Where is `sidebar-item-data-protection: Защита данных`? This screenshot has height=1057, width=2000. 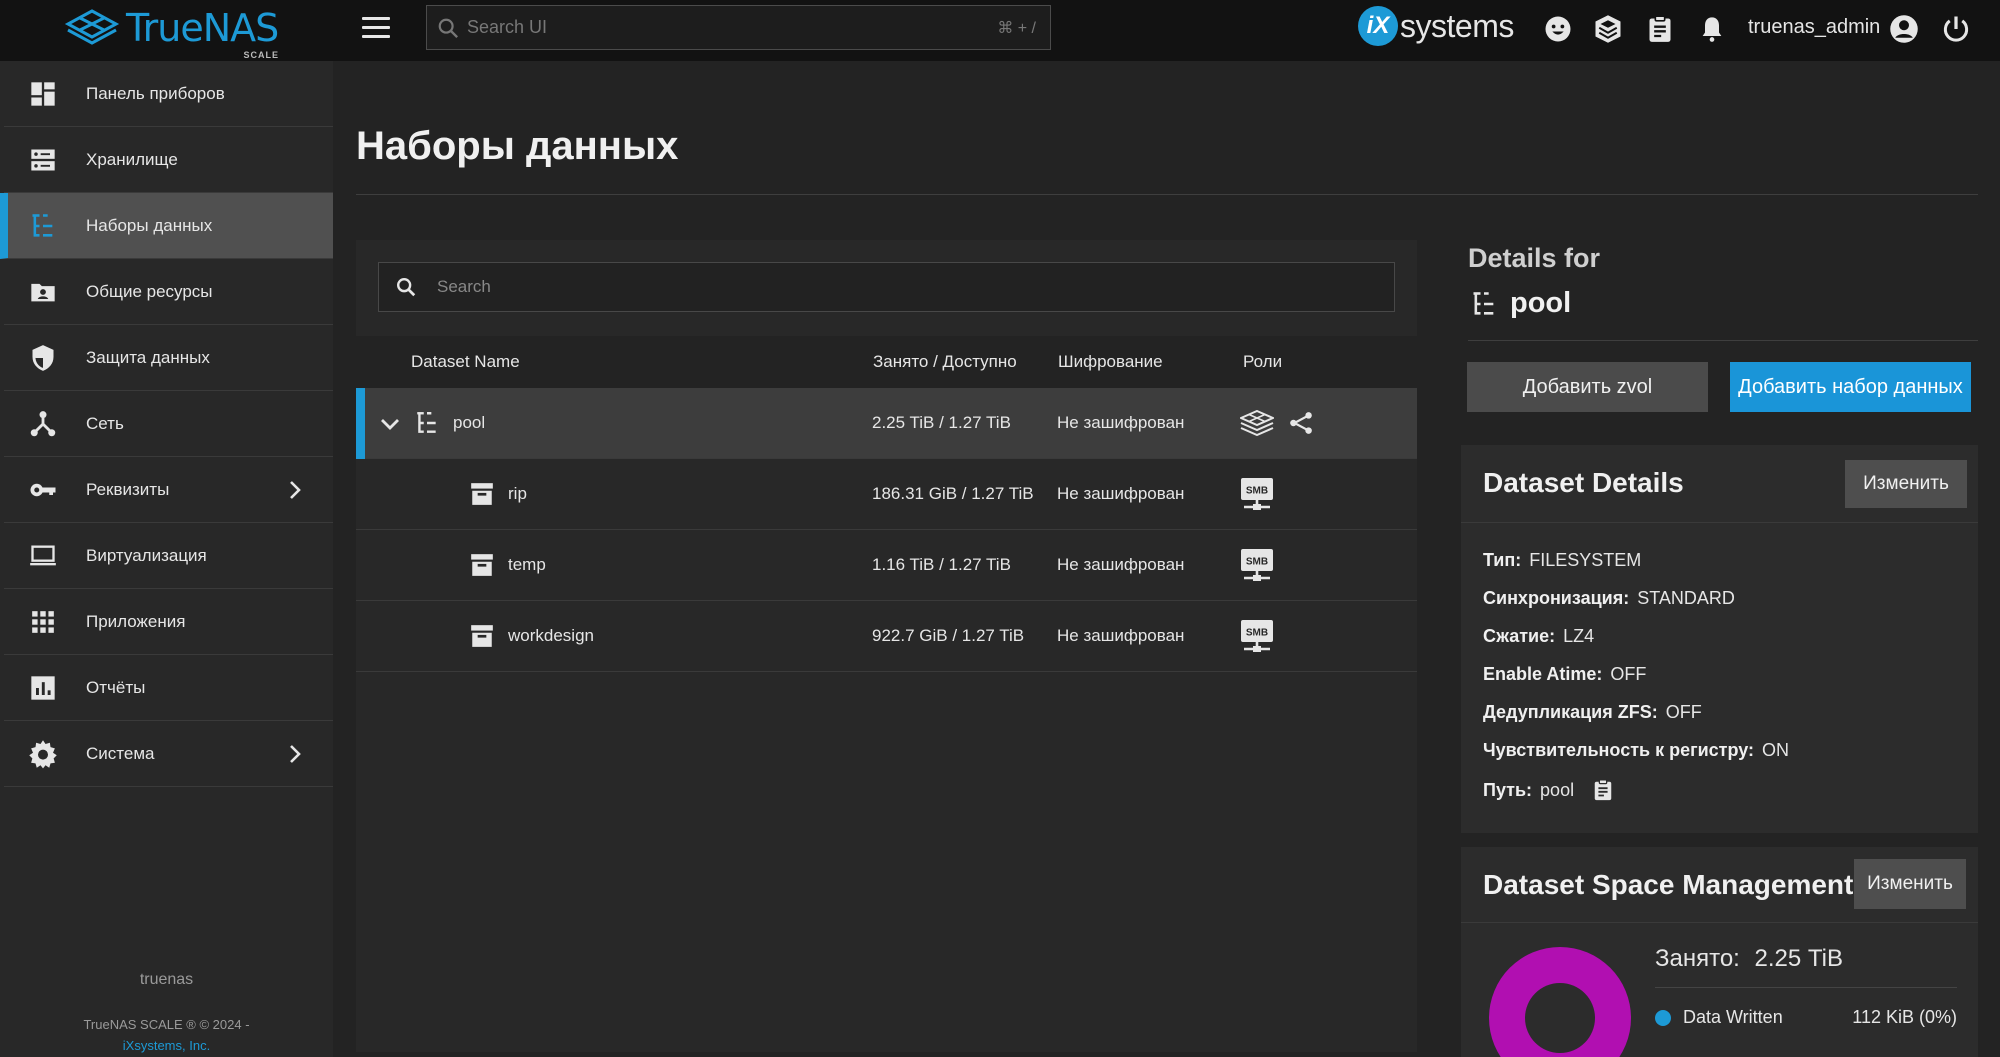
sidebar-item-data-protection: Защита данных is located at coordinates (168, 358).